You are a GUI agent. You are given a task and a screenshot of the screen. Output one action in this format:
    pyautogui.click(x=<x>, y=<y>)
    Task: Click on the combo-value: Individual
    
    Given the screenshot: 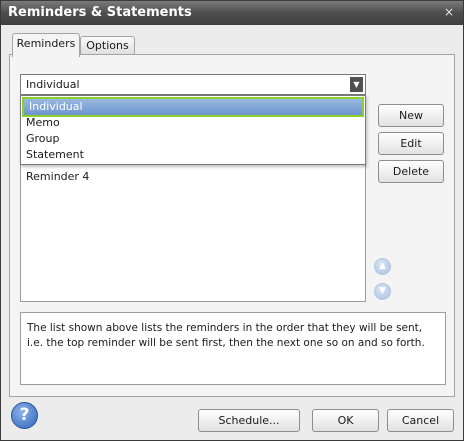 What is the action you would take?
    pyautogui.click(x=53, y=84)
    